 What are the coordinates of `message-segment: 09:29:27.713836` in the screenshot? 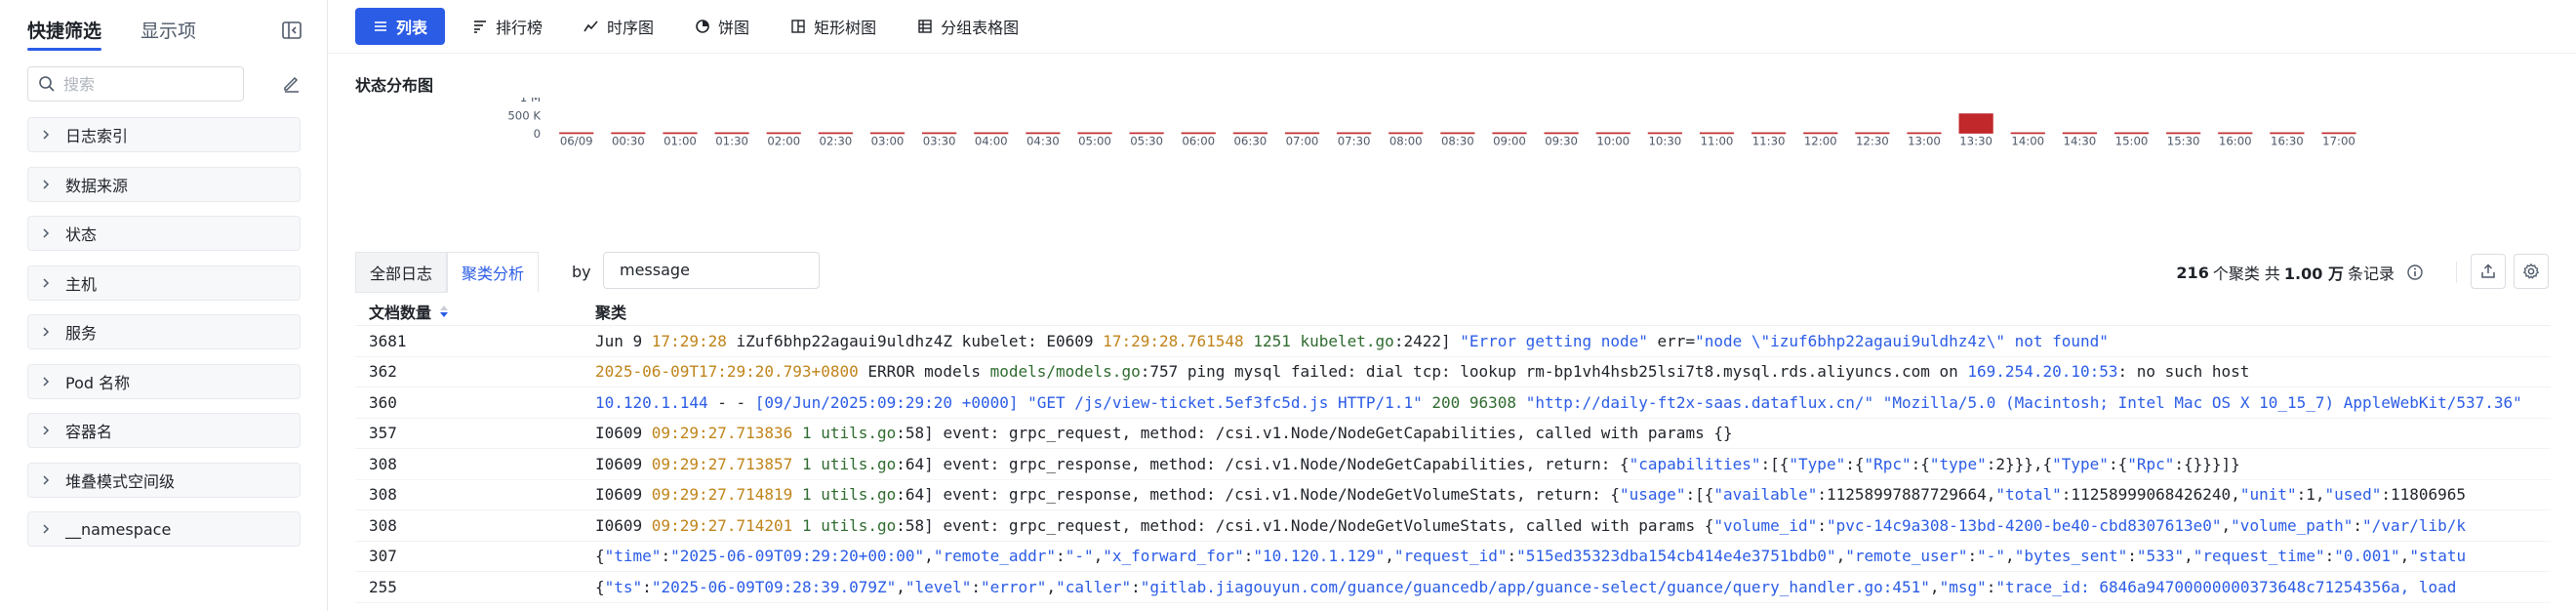 It's located at (722, 433).